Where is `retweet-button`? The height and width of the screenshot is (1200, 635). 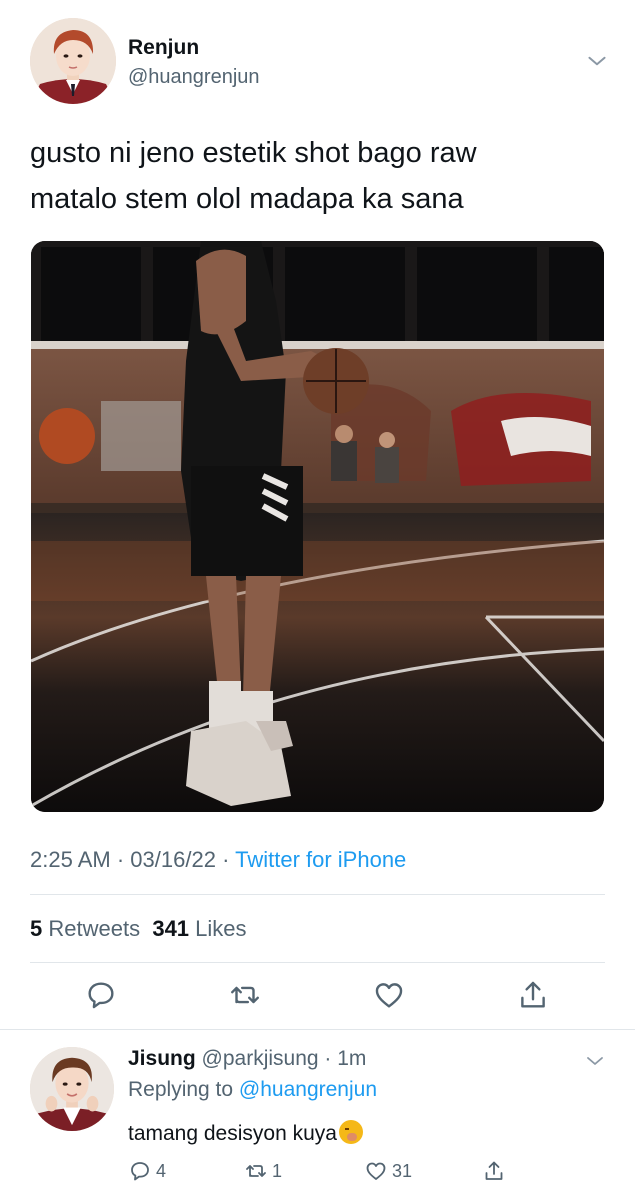
retweet-button is located at coordinates (245, 995).